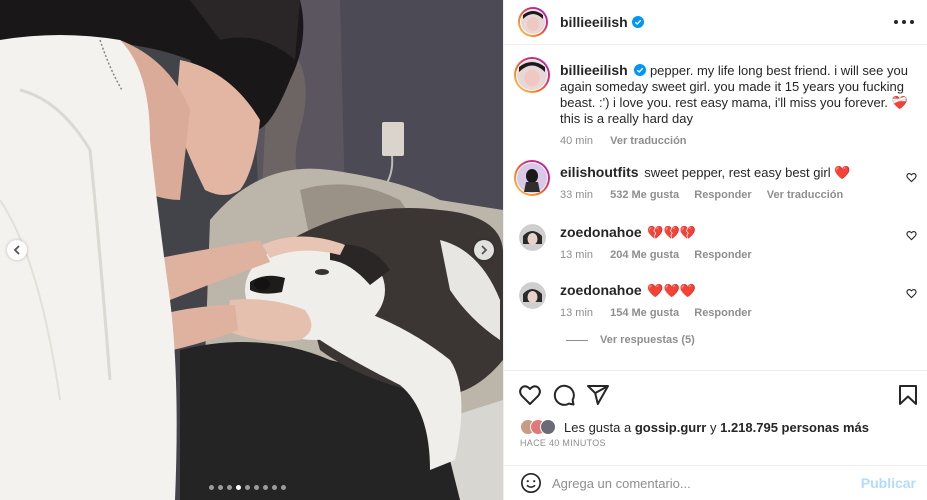 The image size is (927, 500). Describe the element at coordinates (626, 118) in the screenshot. I see `caption-text-end: this is a really hard day` at that location.